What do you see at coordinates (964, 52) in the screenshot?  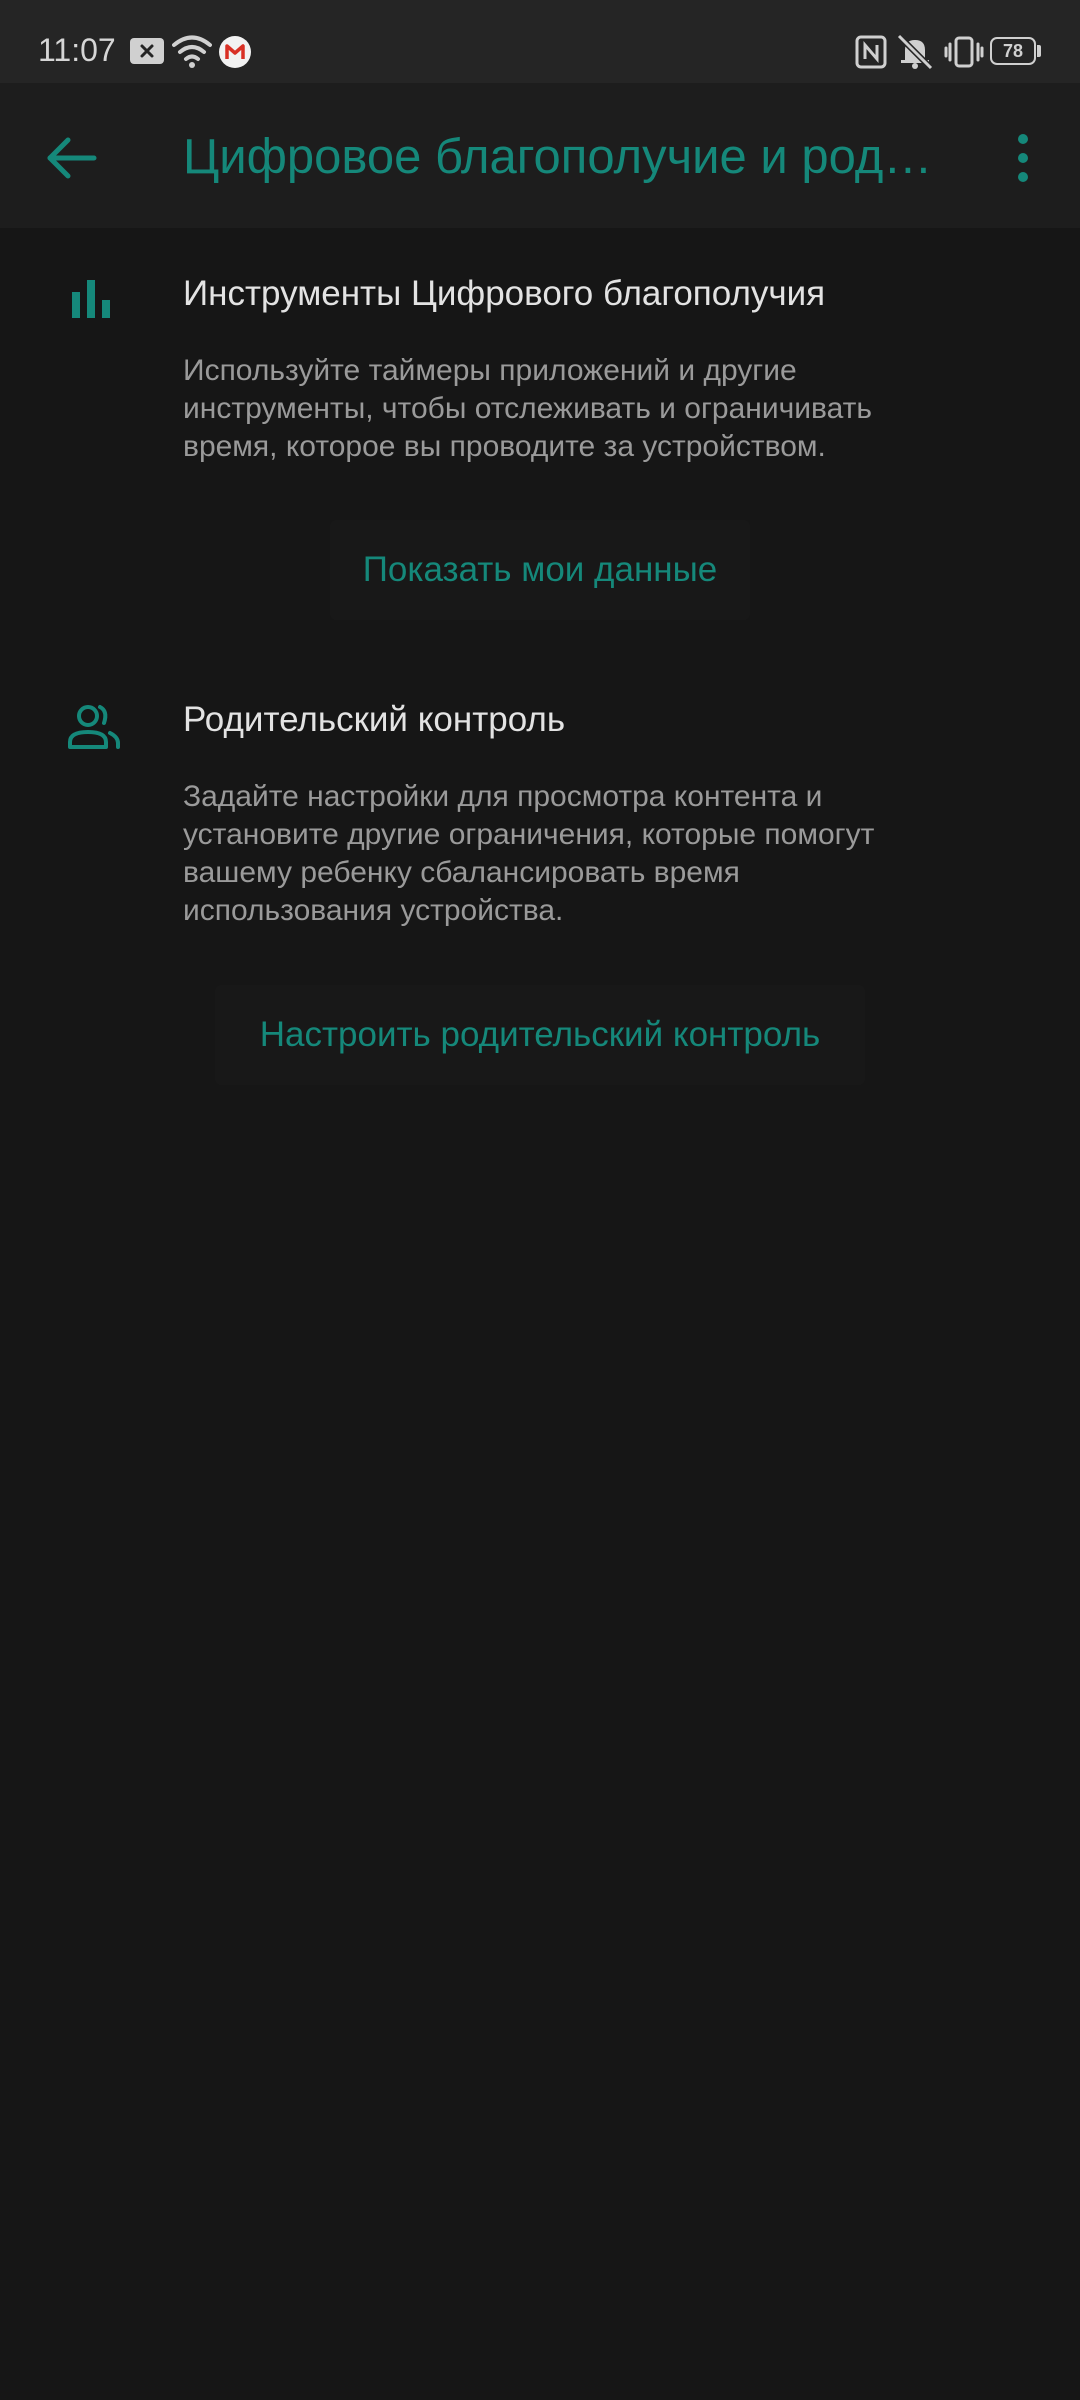 I see `vibrate-icon` at bounding box center [964, 52].